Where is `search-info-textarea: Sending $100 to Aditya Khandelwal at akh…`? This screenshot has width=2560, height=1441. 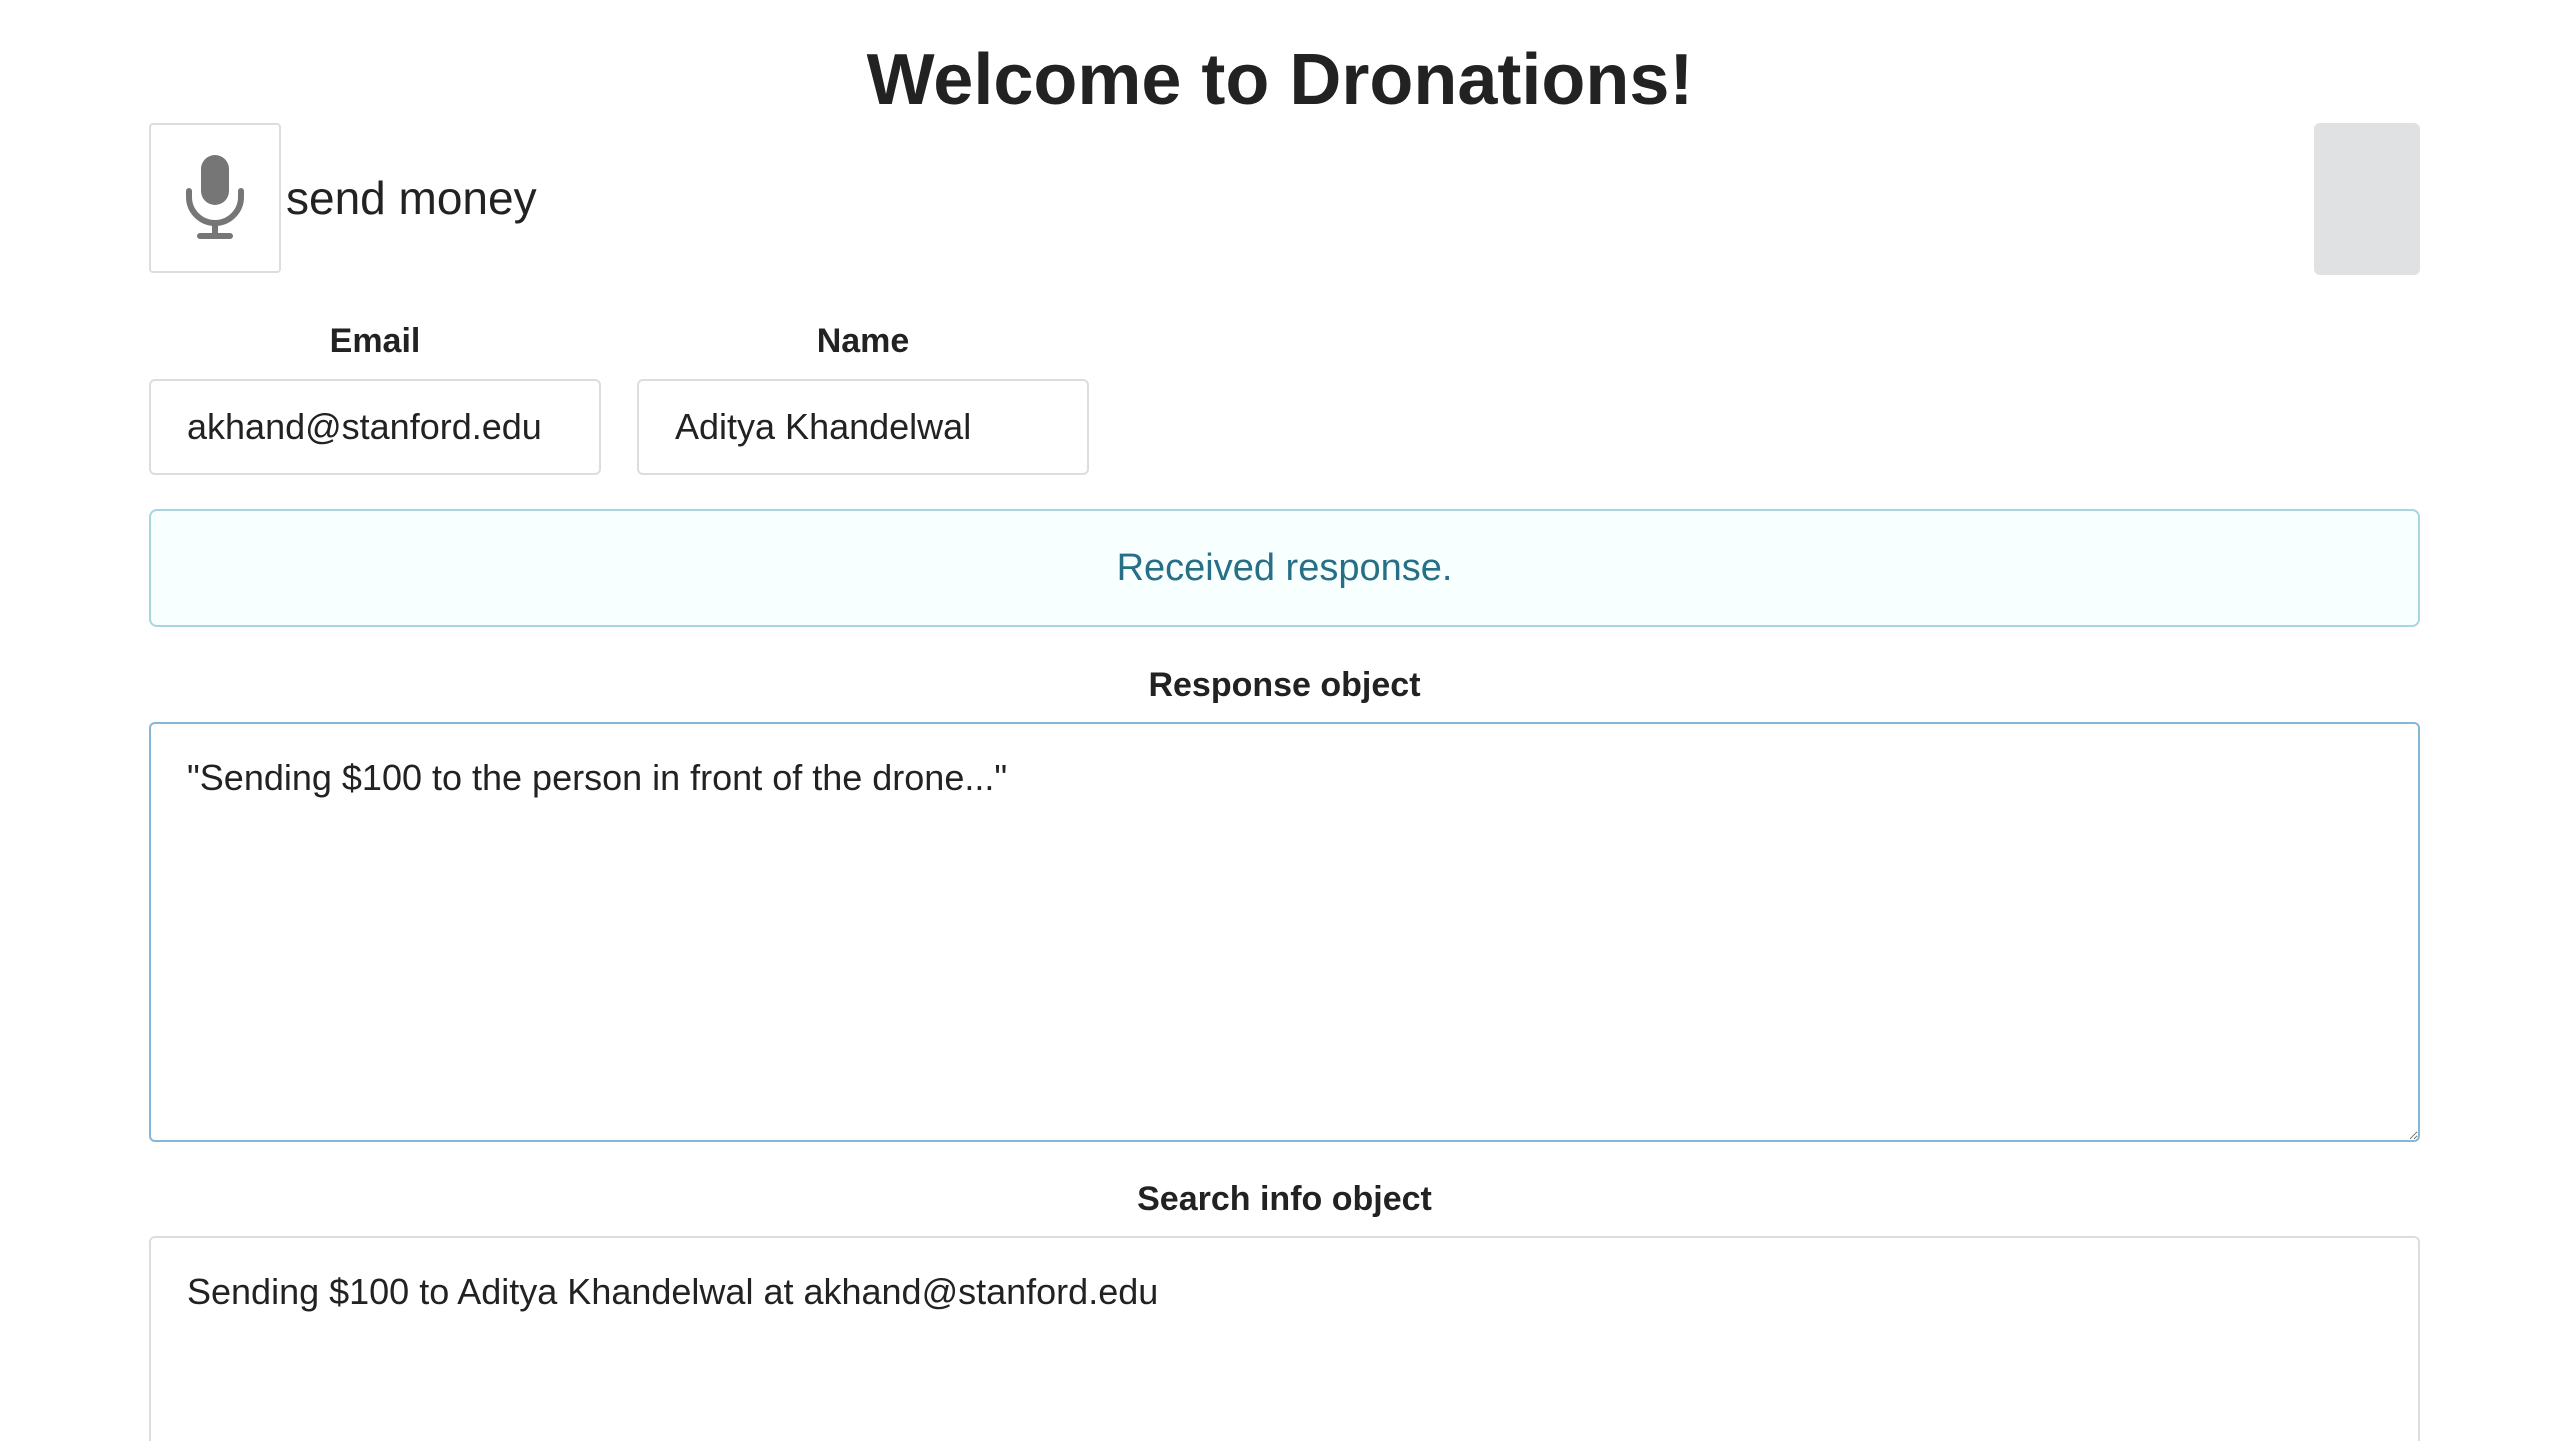
search-info-textarea: Sending $100 to Aditya Khandelwal at akh… is located at coordinates (1284, 1338).